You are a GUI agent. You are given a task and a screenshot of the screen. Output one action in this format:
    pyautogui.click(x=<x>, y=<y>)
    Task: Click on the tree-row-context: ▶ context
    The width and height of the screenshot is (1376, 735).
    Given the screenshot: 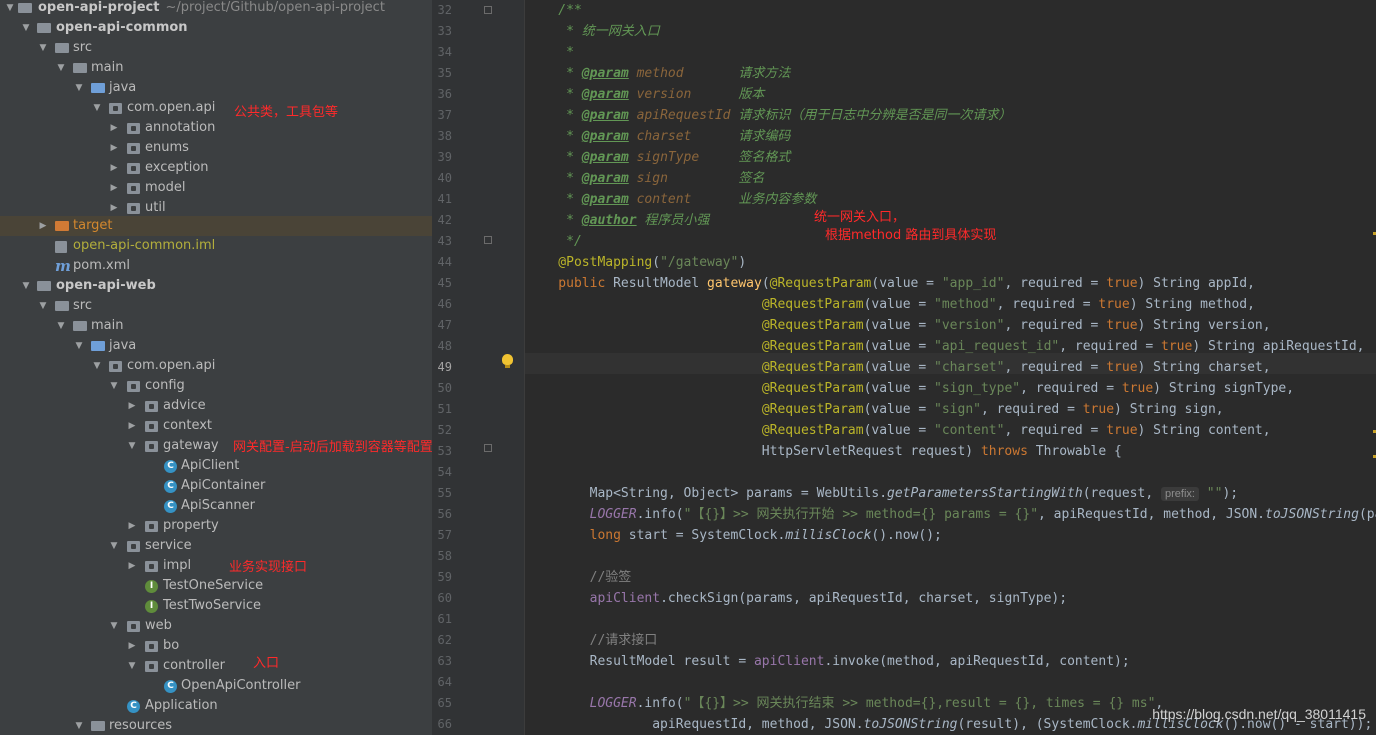 What is the action you would take?
    pyautogui.click(x=216, y=426)
    